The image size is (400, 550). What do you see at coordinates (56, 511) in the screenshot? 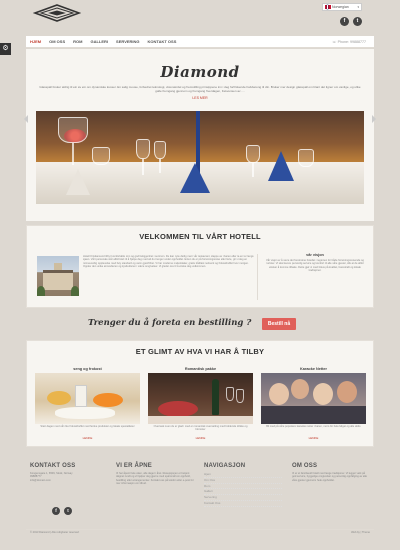
I see `footer-facebook-icon: f` at bounding box center [56, 511].